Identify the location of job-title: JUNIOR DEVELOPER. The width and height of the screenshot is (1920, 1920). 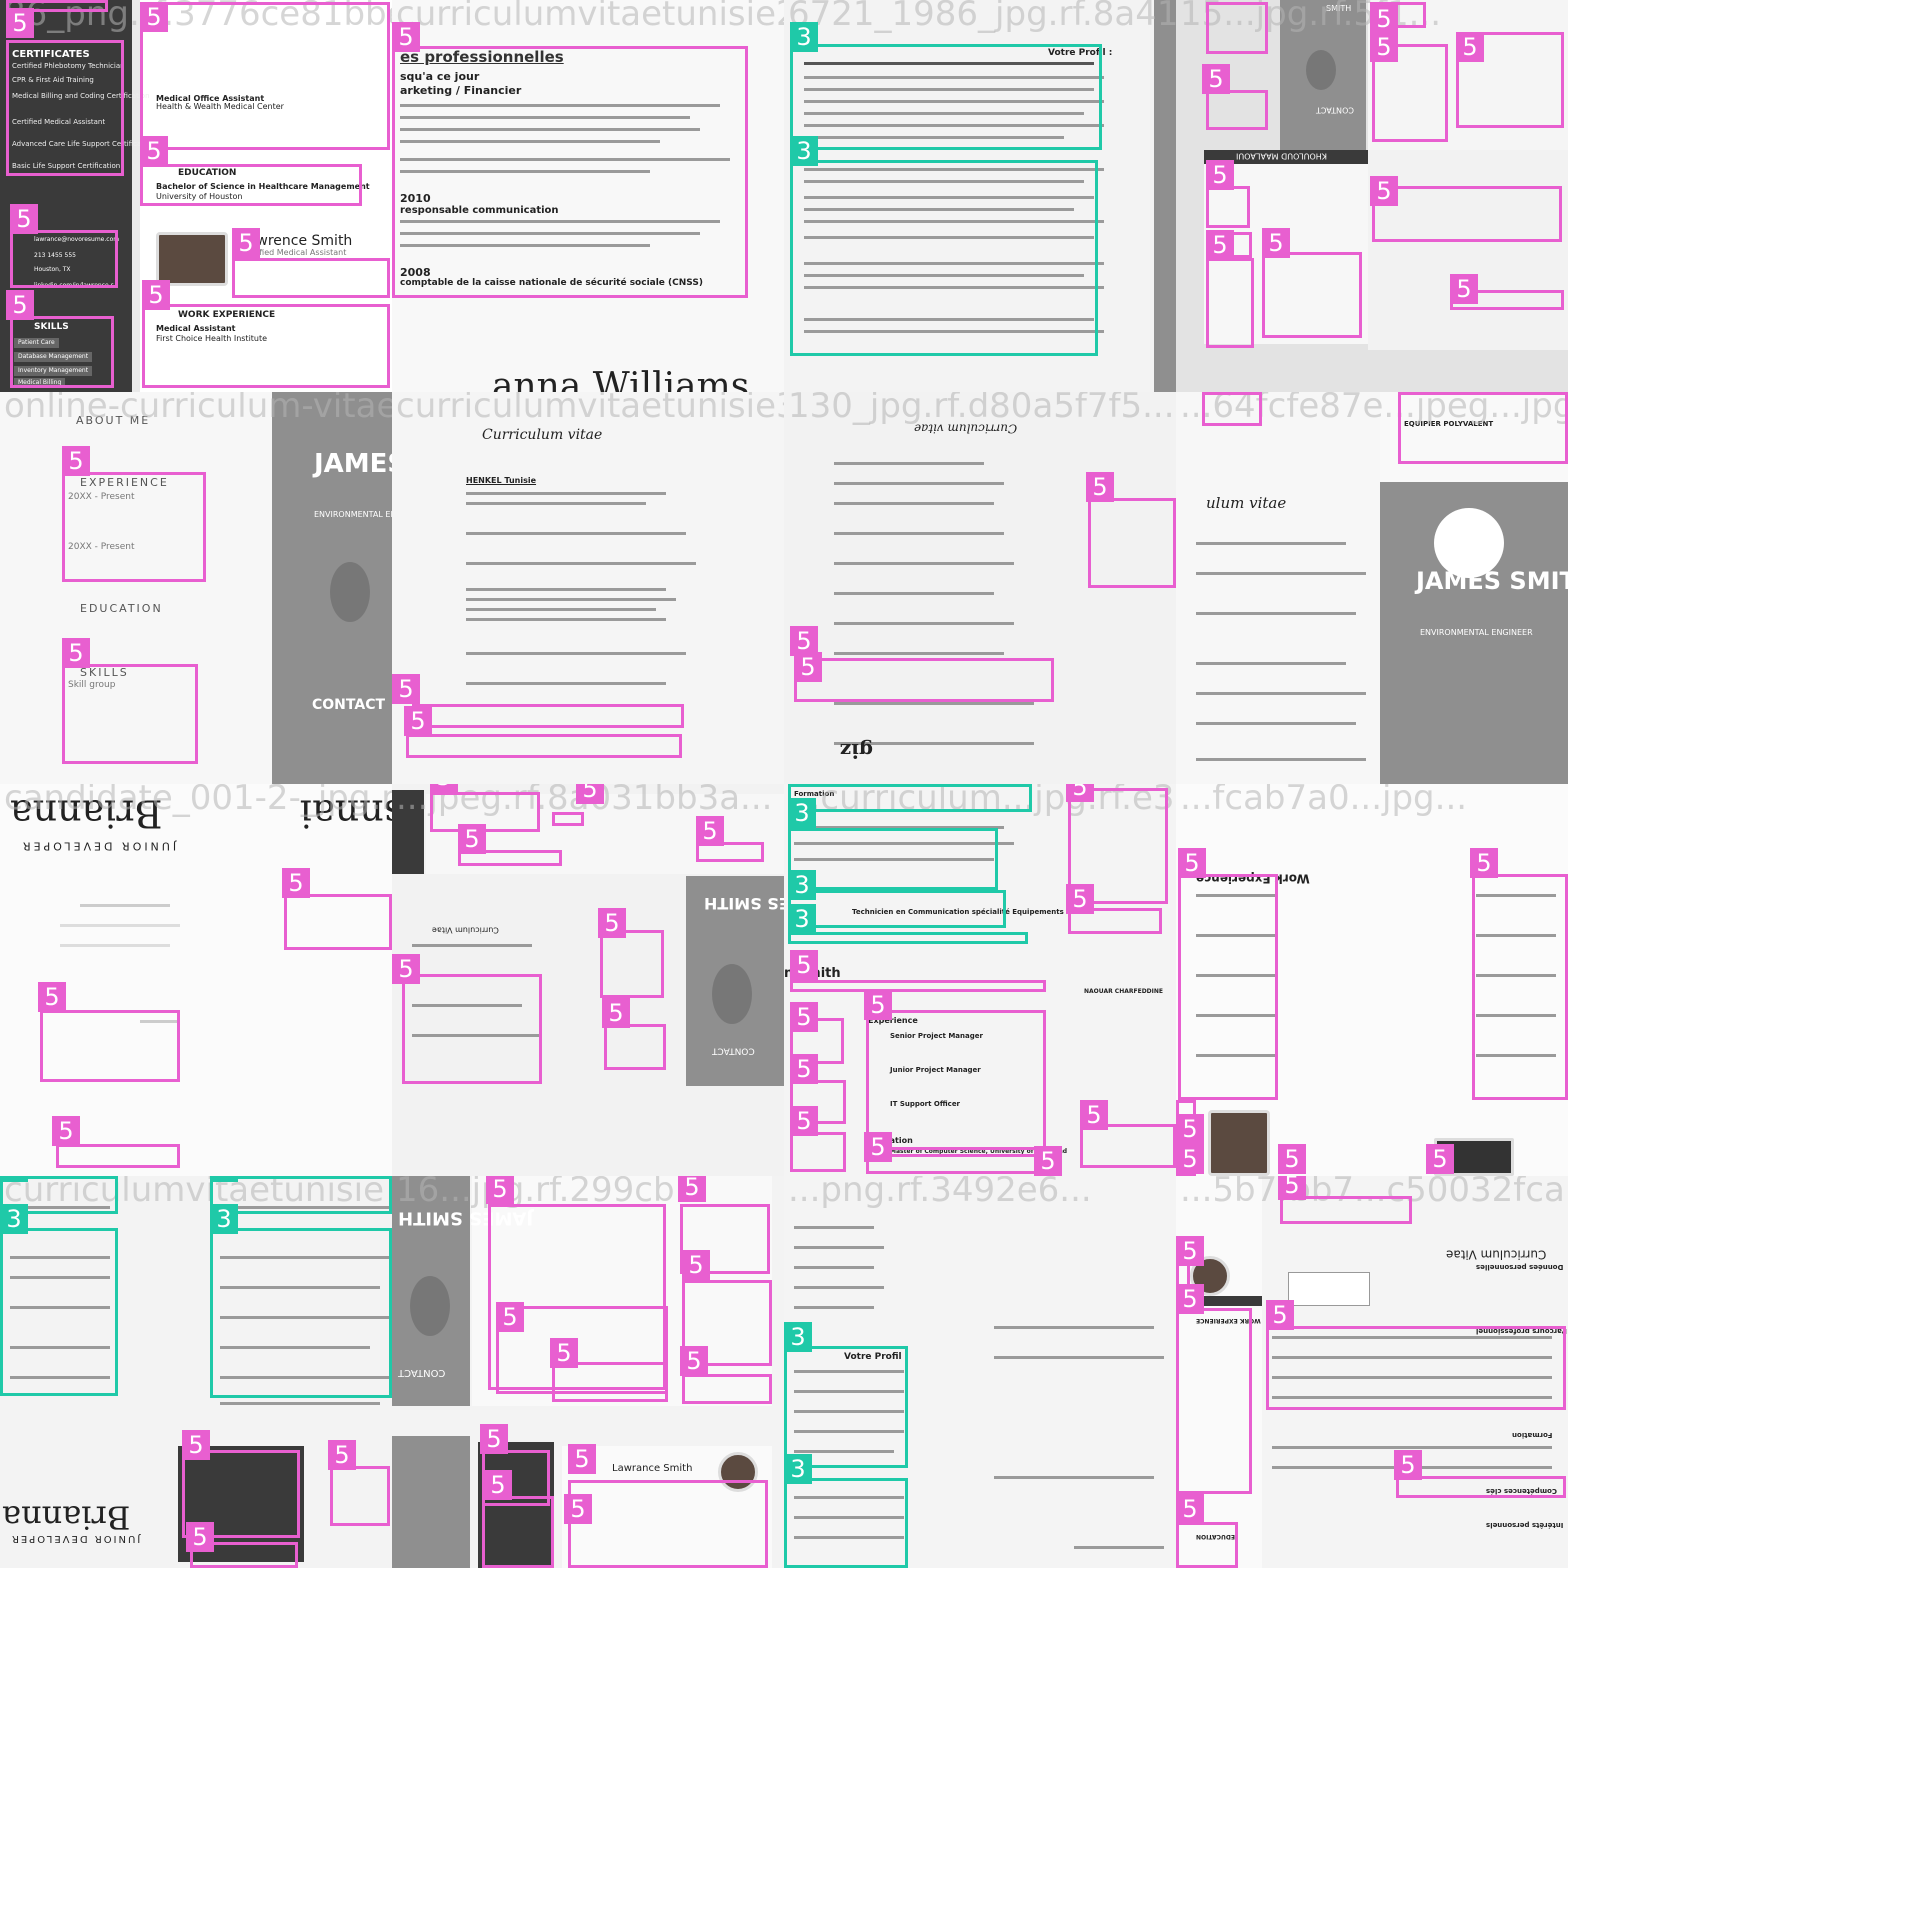
(98, 846).